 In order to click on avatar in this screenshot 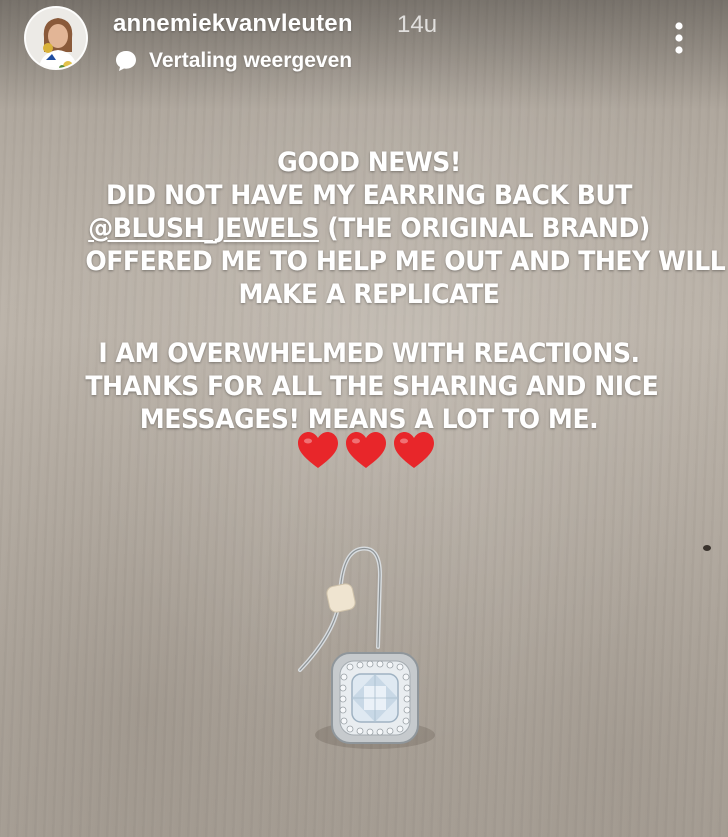, I will do `click(56, 38)`.